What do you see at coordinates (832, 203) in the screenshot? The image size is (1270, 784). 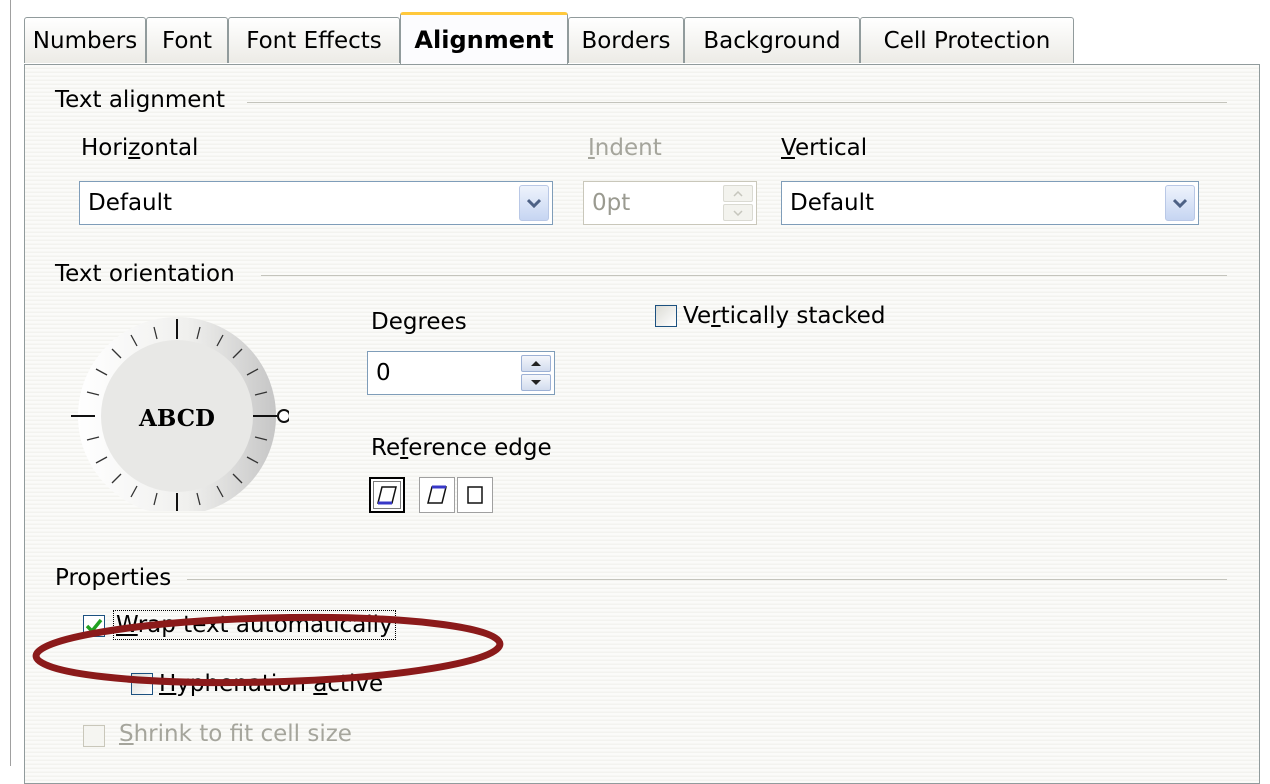 I see `vertical-value: Default` at bounding box center [832, 203].